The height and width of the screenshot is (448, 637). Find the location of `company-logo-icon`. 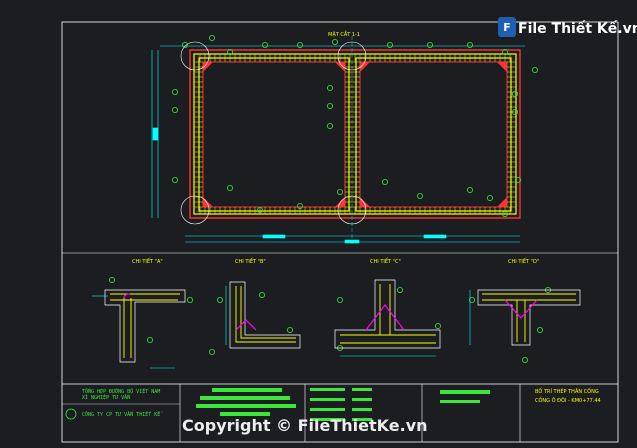

company-logo-icon is located at coordinates (71, 414).